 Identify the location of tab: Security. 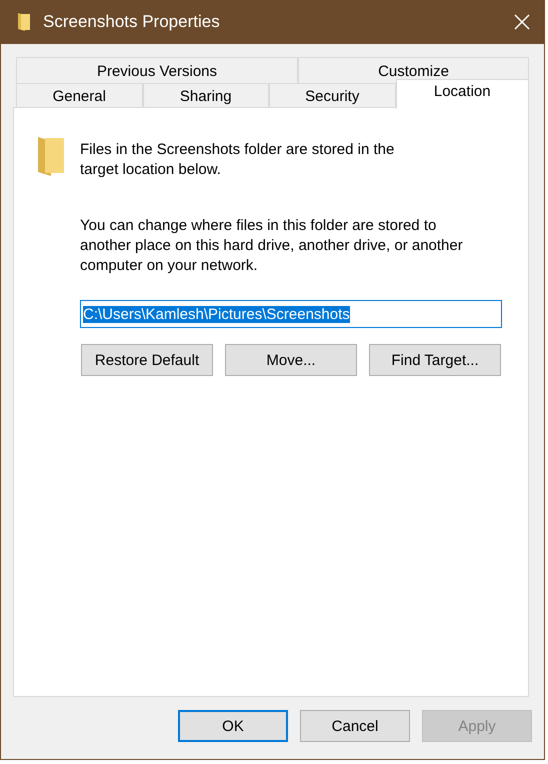
(332, 95).